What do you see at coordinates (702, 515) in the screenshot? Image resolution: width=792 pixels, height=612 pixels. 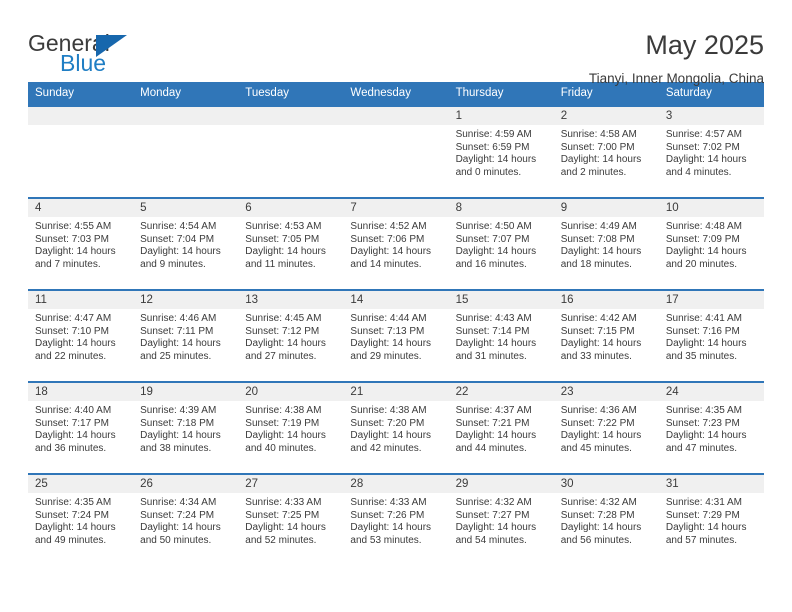 I see `sunset-text: Sunset: 7:29 PM` at bounding box center [702, 515].